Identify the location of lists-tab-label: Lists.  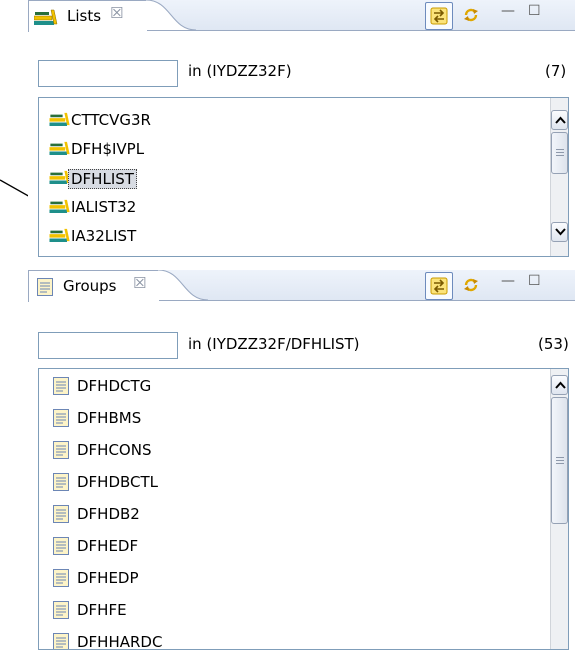
(84, 16).